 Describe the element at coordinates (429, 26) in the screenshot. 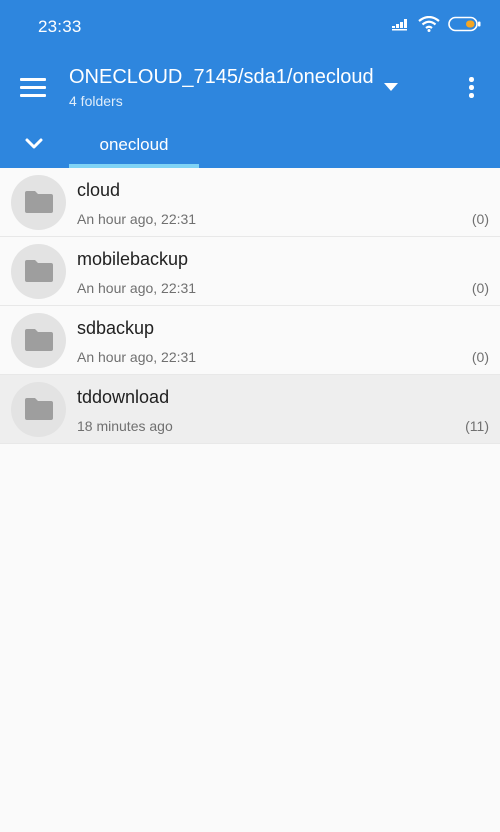

I see `wifi-icon` at that location.